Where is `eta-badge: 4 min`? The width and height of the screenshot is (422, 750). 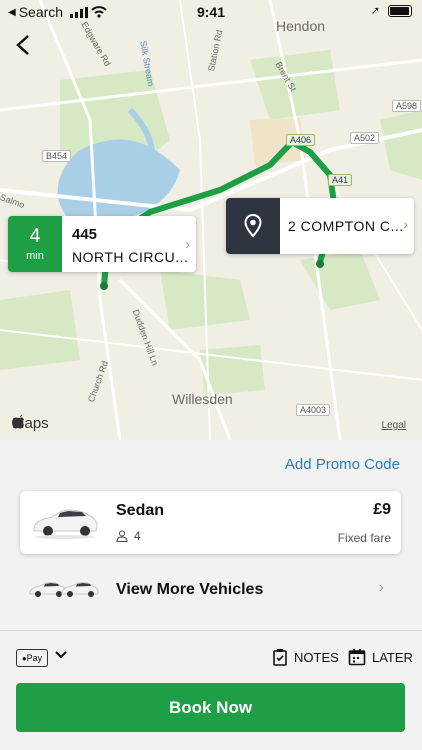
eta-badge: 4 min is located at coordinates (35, 244).